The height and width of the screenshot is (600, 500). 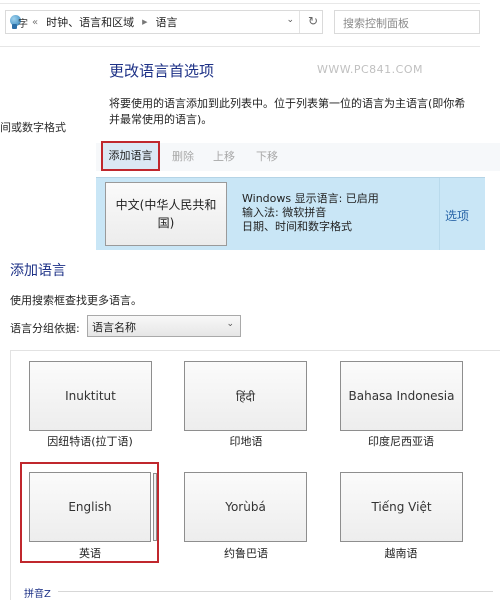 I want to click on input-method: 输入法: 微软拼音, so click(x=284, y=212).